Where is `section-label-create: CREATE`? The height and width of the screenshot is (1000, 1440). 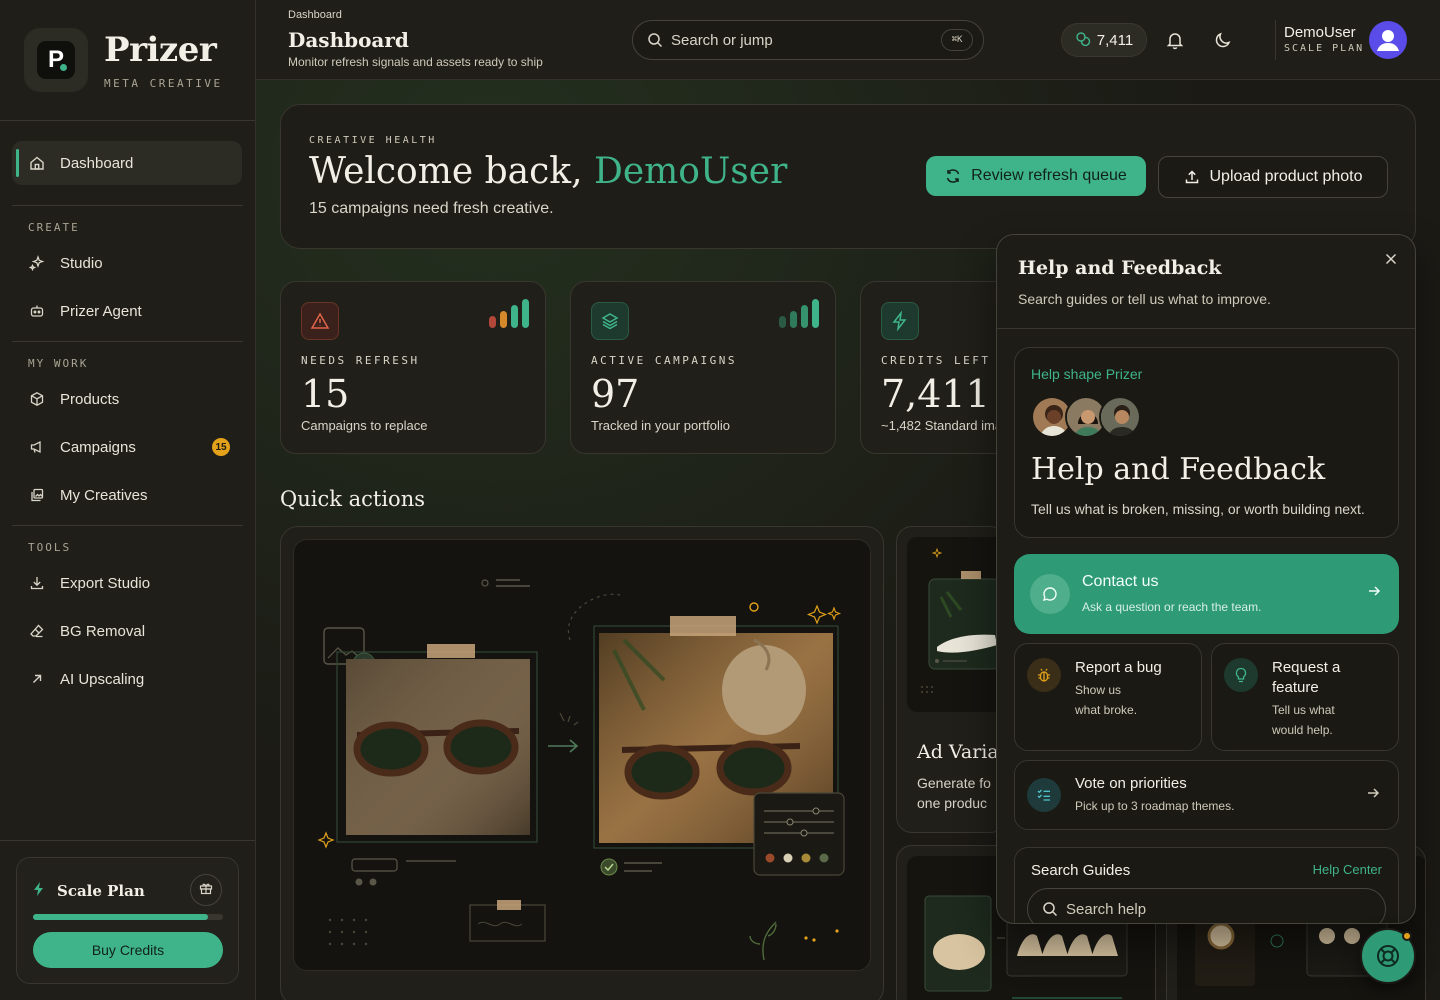
section-label-create: CREATE is located at coordinates (54, 227).